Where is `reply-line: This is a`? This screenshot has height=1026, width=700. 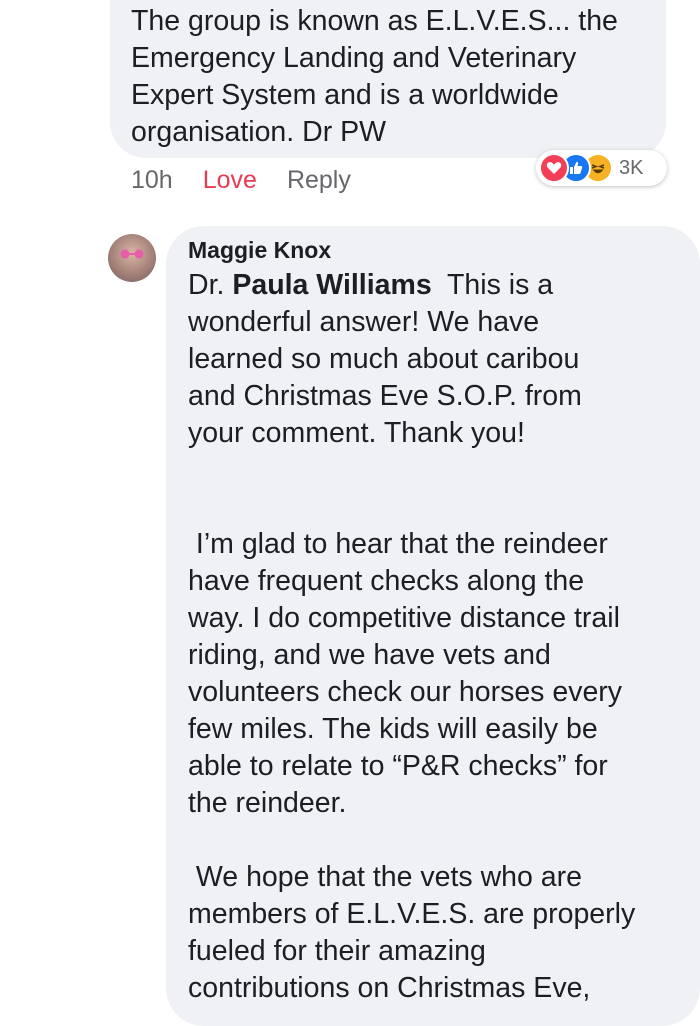 reply-line: This is a is located at coordinates (492, 285).